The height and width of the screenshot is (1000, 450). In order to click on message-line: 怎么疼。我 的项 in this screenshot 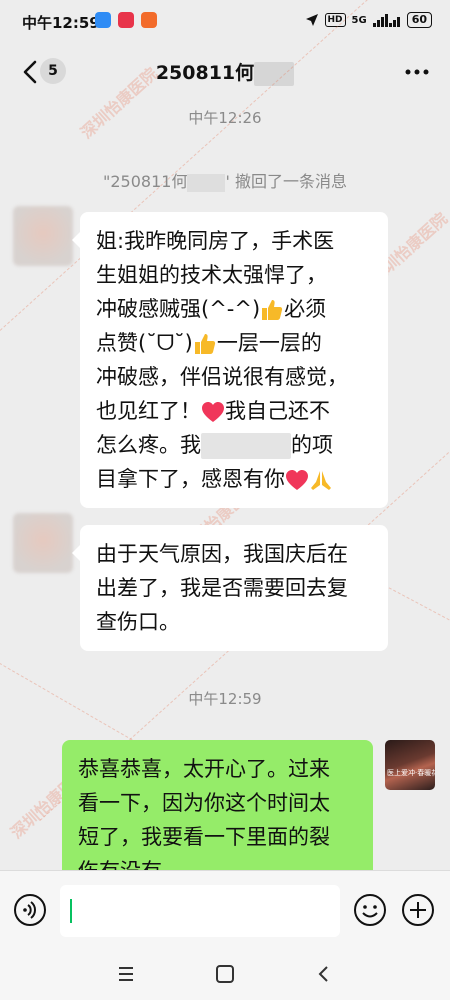, I will do `click(235, 445)`.